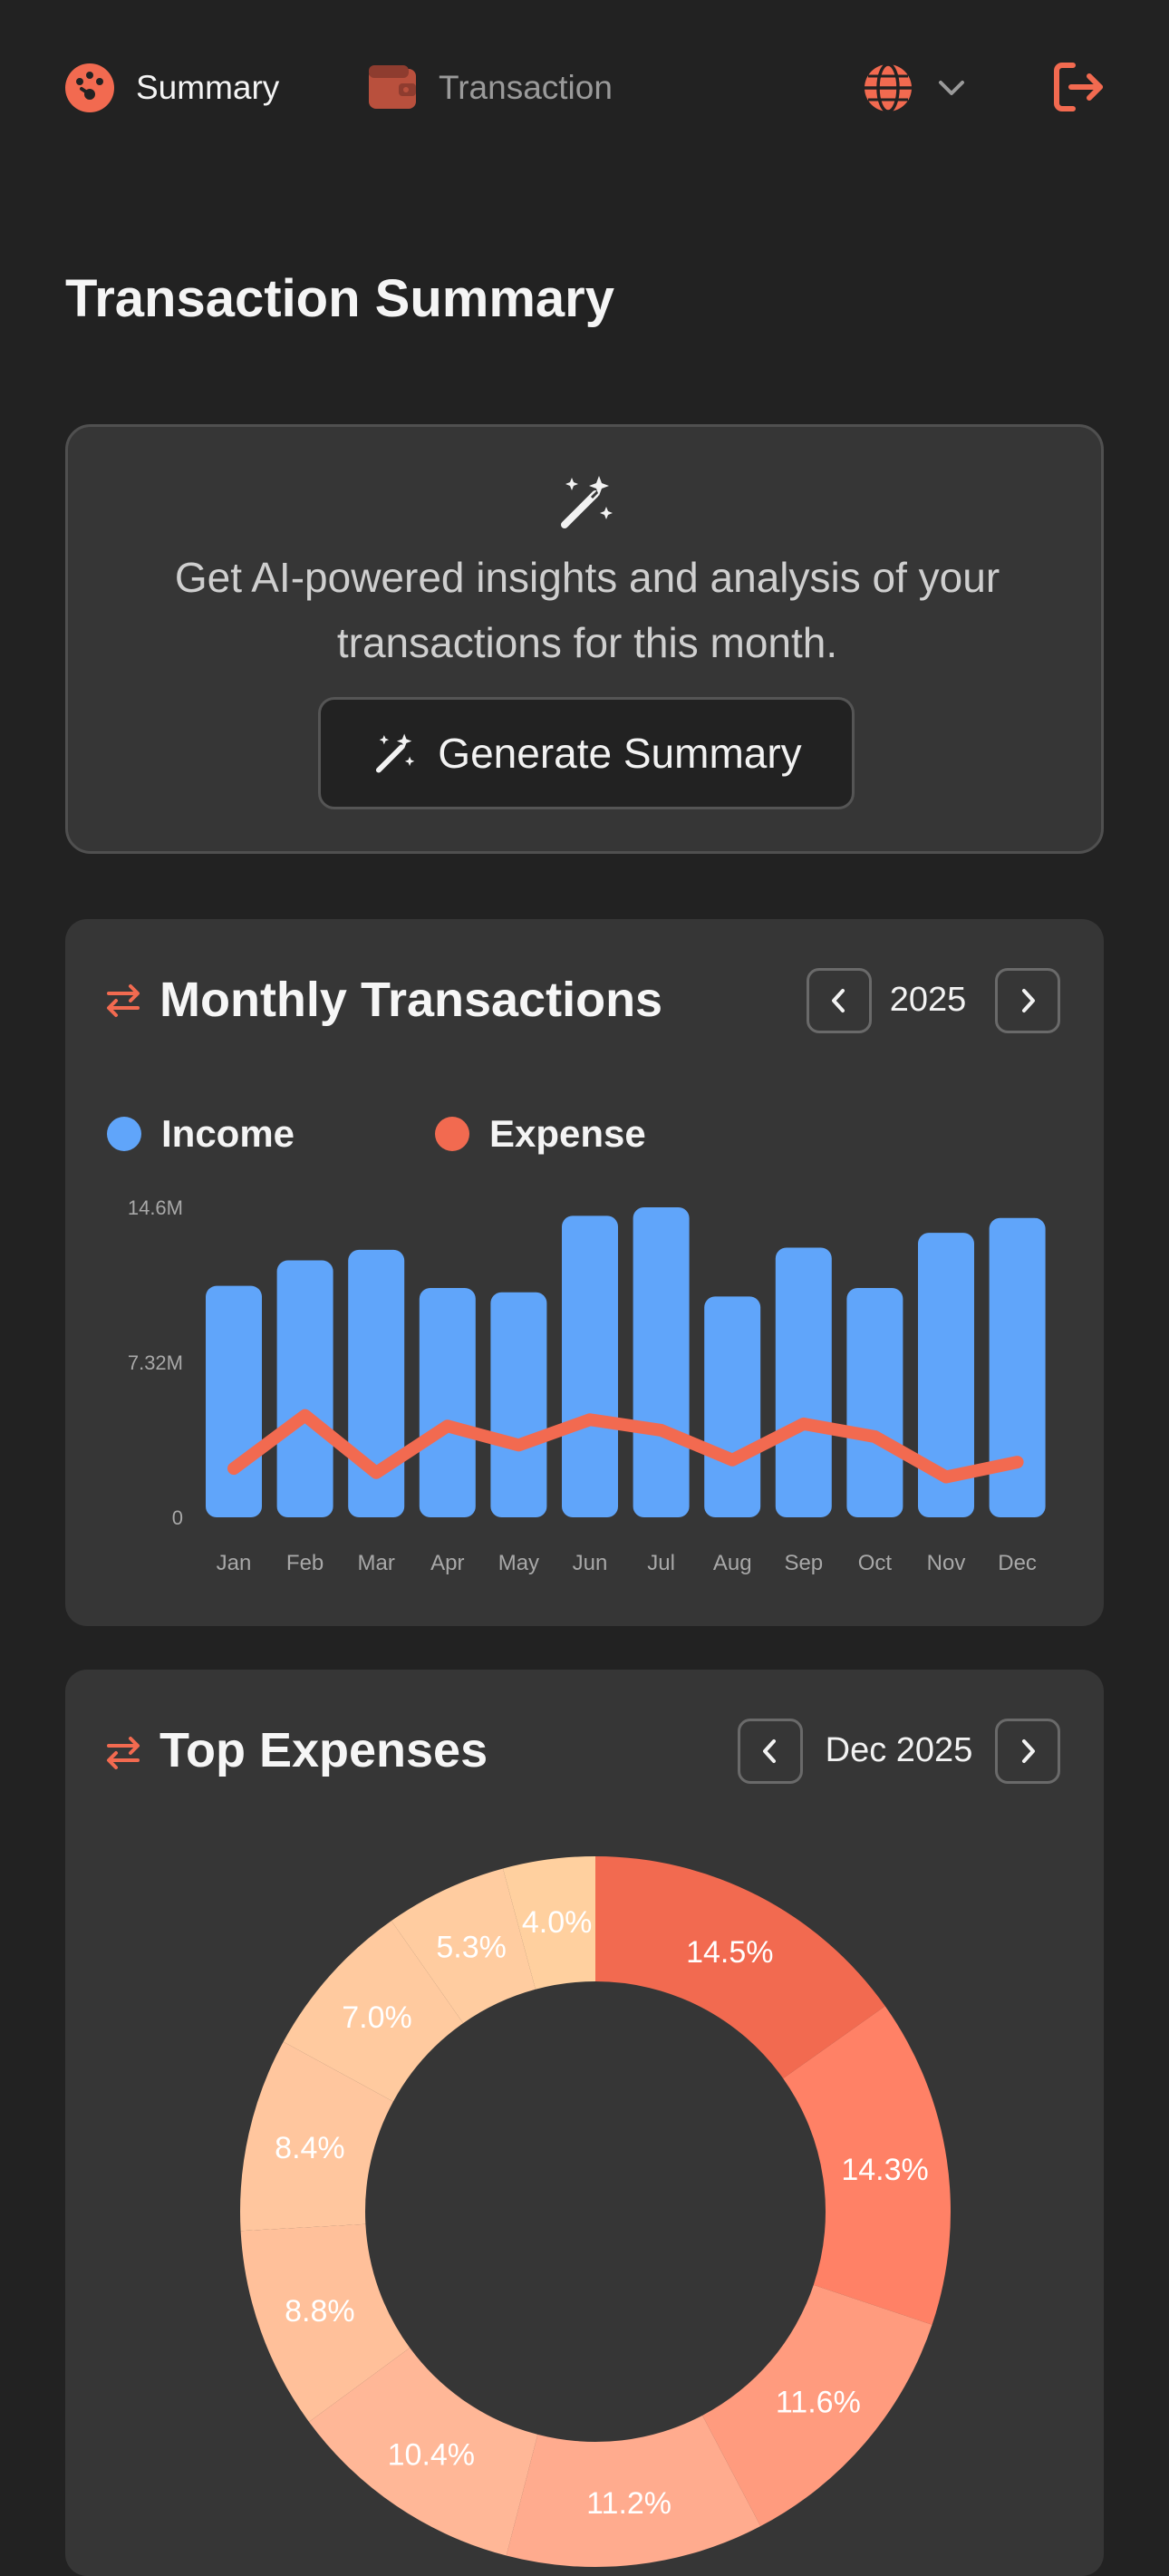 The image size is (1169, 2576). What do you see at coordinates (392, 87) in the screenshot?
I see `wallet-icon` at bounding box center [392, 87].